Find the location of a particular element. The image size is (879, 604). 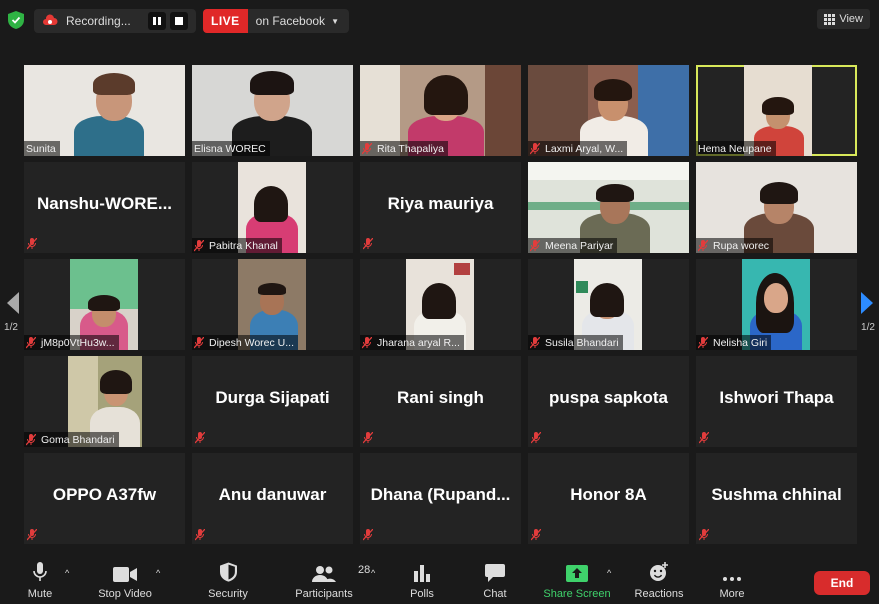

participant-tile-active-speaker: Hema Neupane is located at coordinates (776, 110).